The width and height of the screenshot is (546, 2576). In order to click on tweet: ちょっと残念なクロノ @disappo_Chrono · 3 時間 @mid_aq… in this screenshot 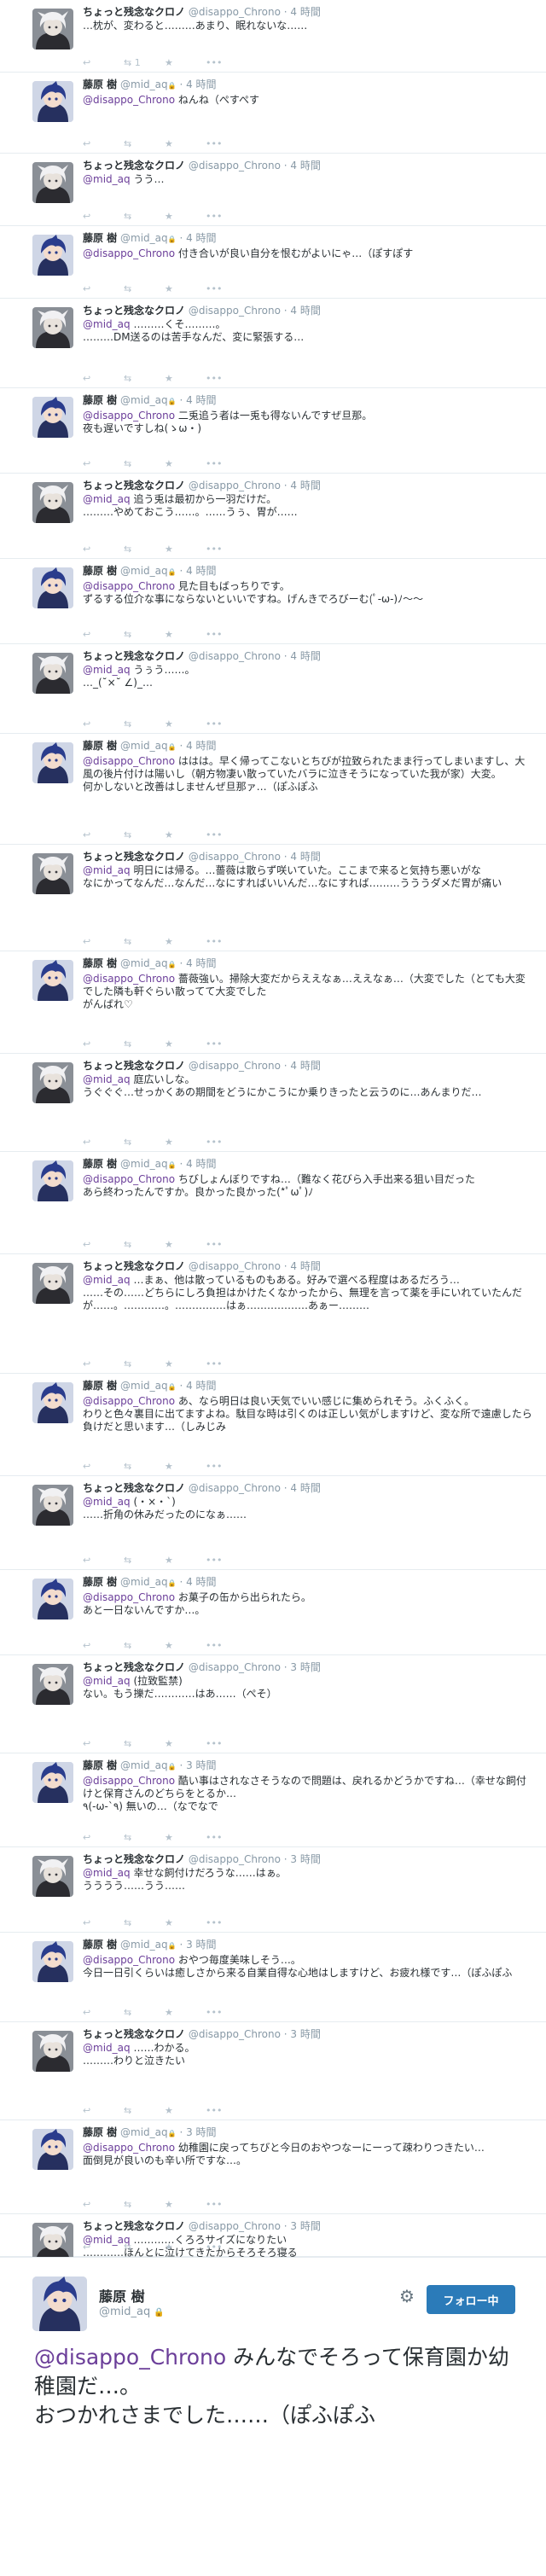, I will do `click(273, 2071)`.